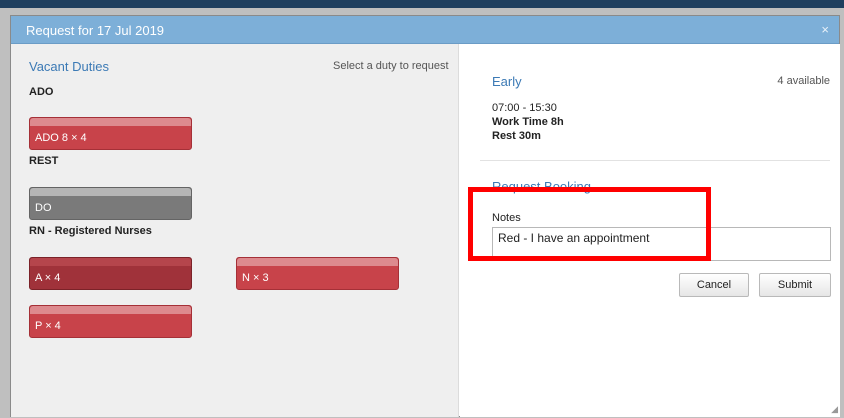 The height and width of the screenshot is (418, 844). Describe the element at coordinates (714, 285) in the screenshot. I see `cancel-button: Cancel` at that location.